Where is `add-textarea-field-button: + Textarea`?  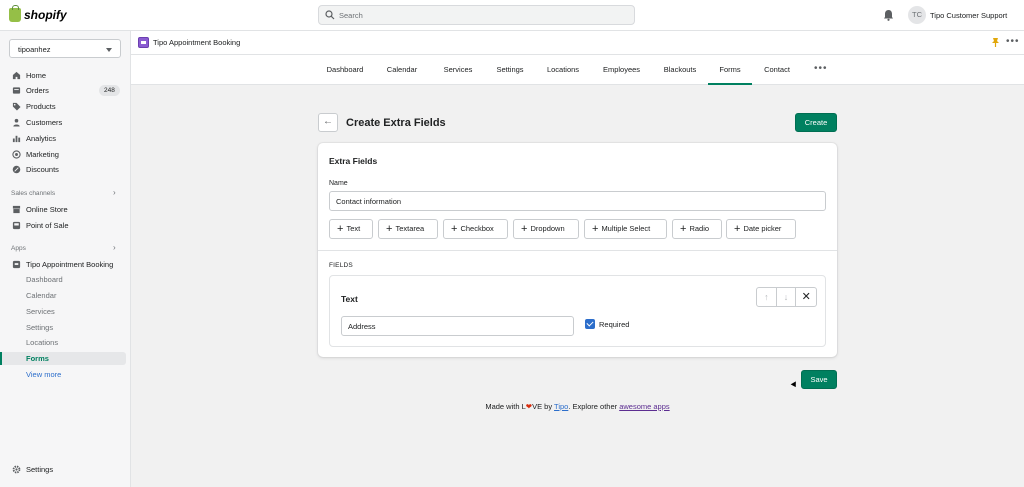
add-textarea-field-button: + Textarea is located at coordinates (408, 229).